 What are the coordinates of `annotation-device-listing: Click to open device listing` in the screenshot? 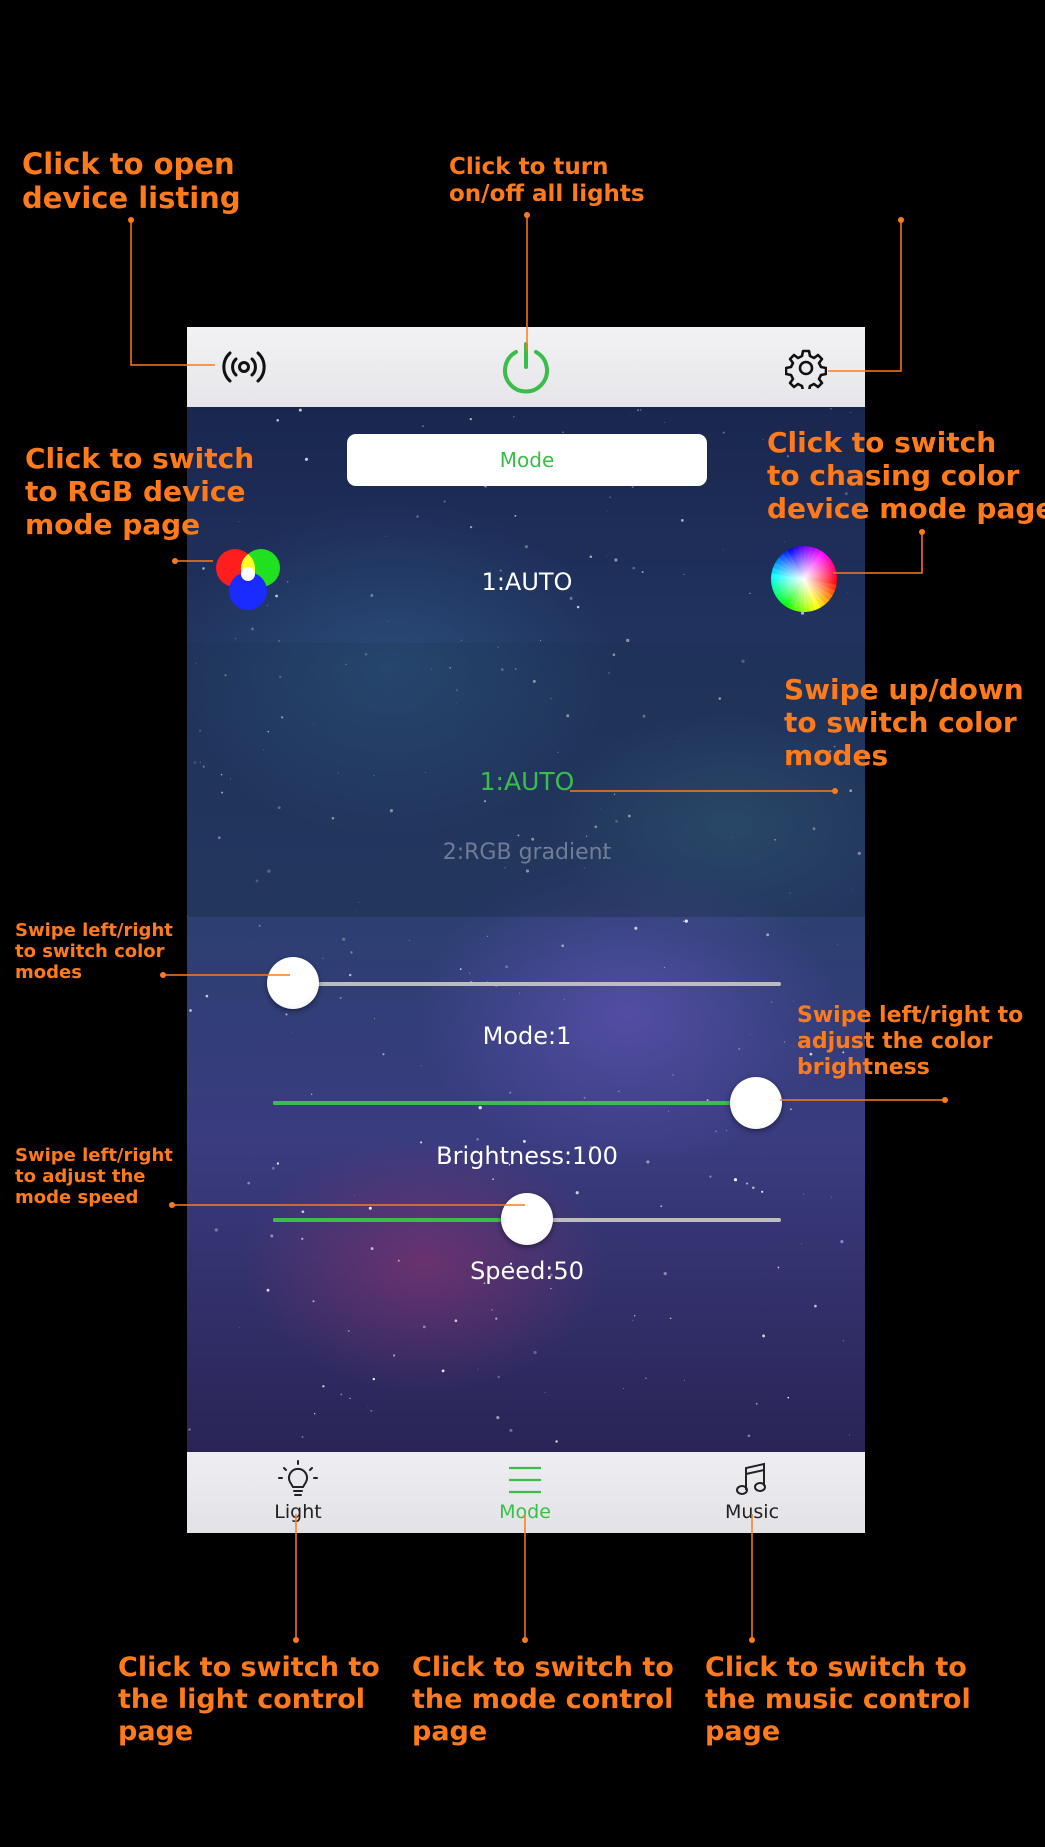 It's located at (131, 181).